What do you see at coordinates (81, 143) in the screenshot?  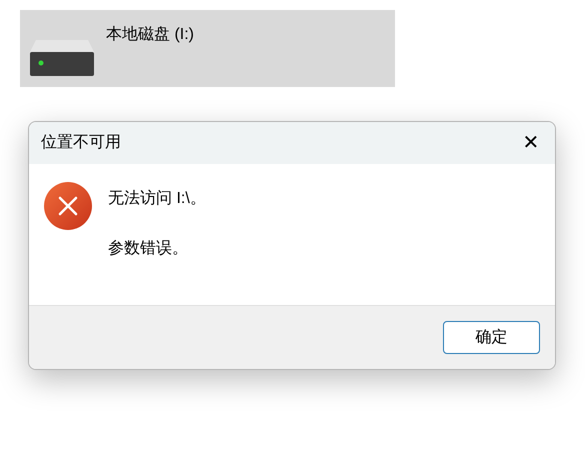 I see `dialog-title: 位置不可用` at bounding box center [81, 143].